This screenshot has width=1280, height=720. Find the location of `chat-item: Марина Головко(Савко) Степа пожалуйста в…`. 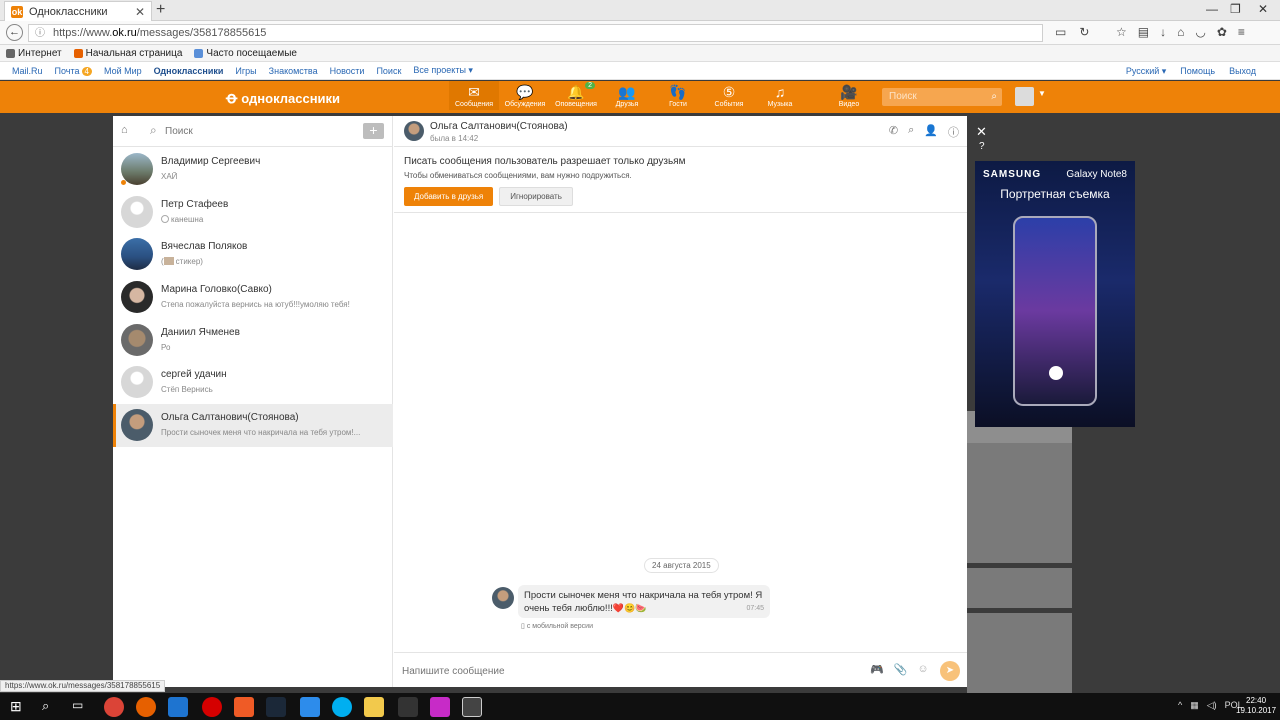

chat-item: Марина Головко(Савко) Степа пожалуйста в… is located at coordinates (253, 297).